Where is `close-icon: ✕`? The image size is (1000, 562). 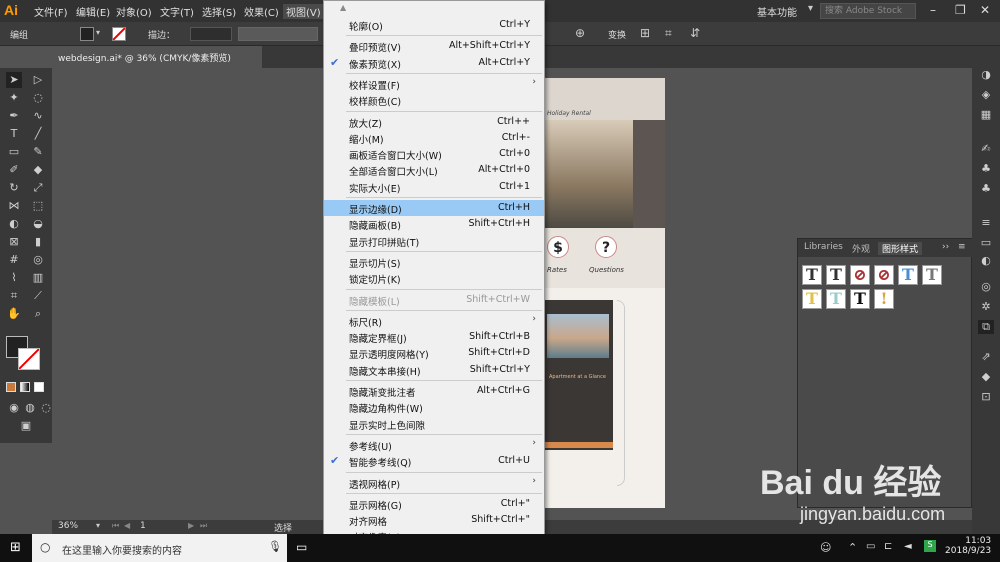 close-icon: ✕ is located at coordinates (985, 10).